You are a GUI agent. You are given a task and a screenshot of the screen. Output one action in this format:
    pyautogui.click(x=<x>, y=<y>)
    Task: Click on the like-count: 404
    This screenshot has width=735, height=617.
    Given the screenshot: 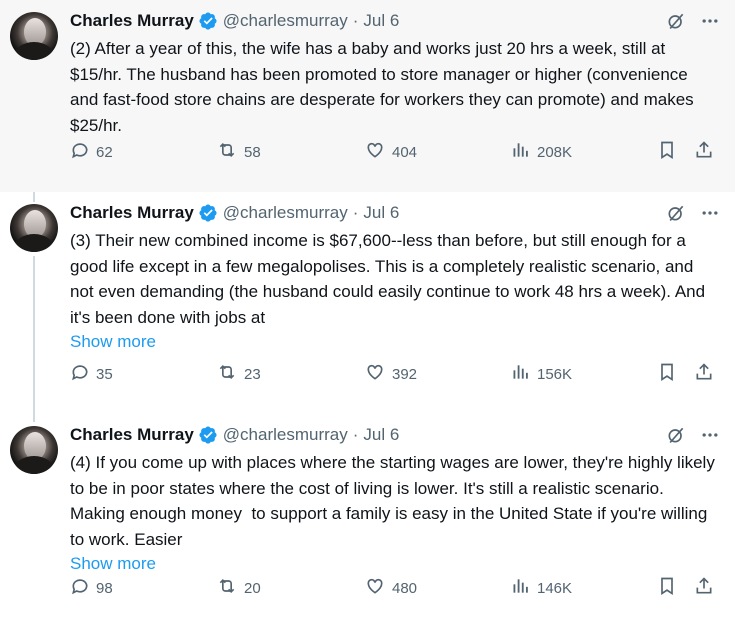 What is the action you would take?
    pyautogui.click(x=405, y=152)
    